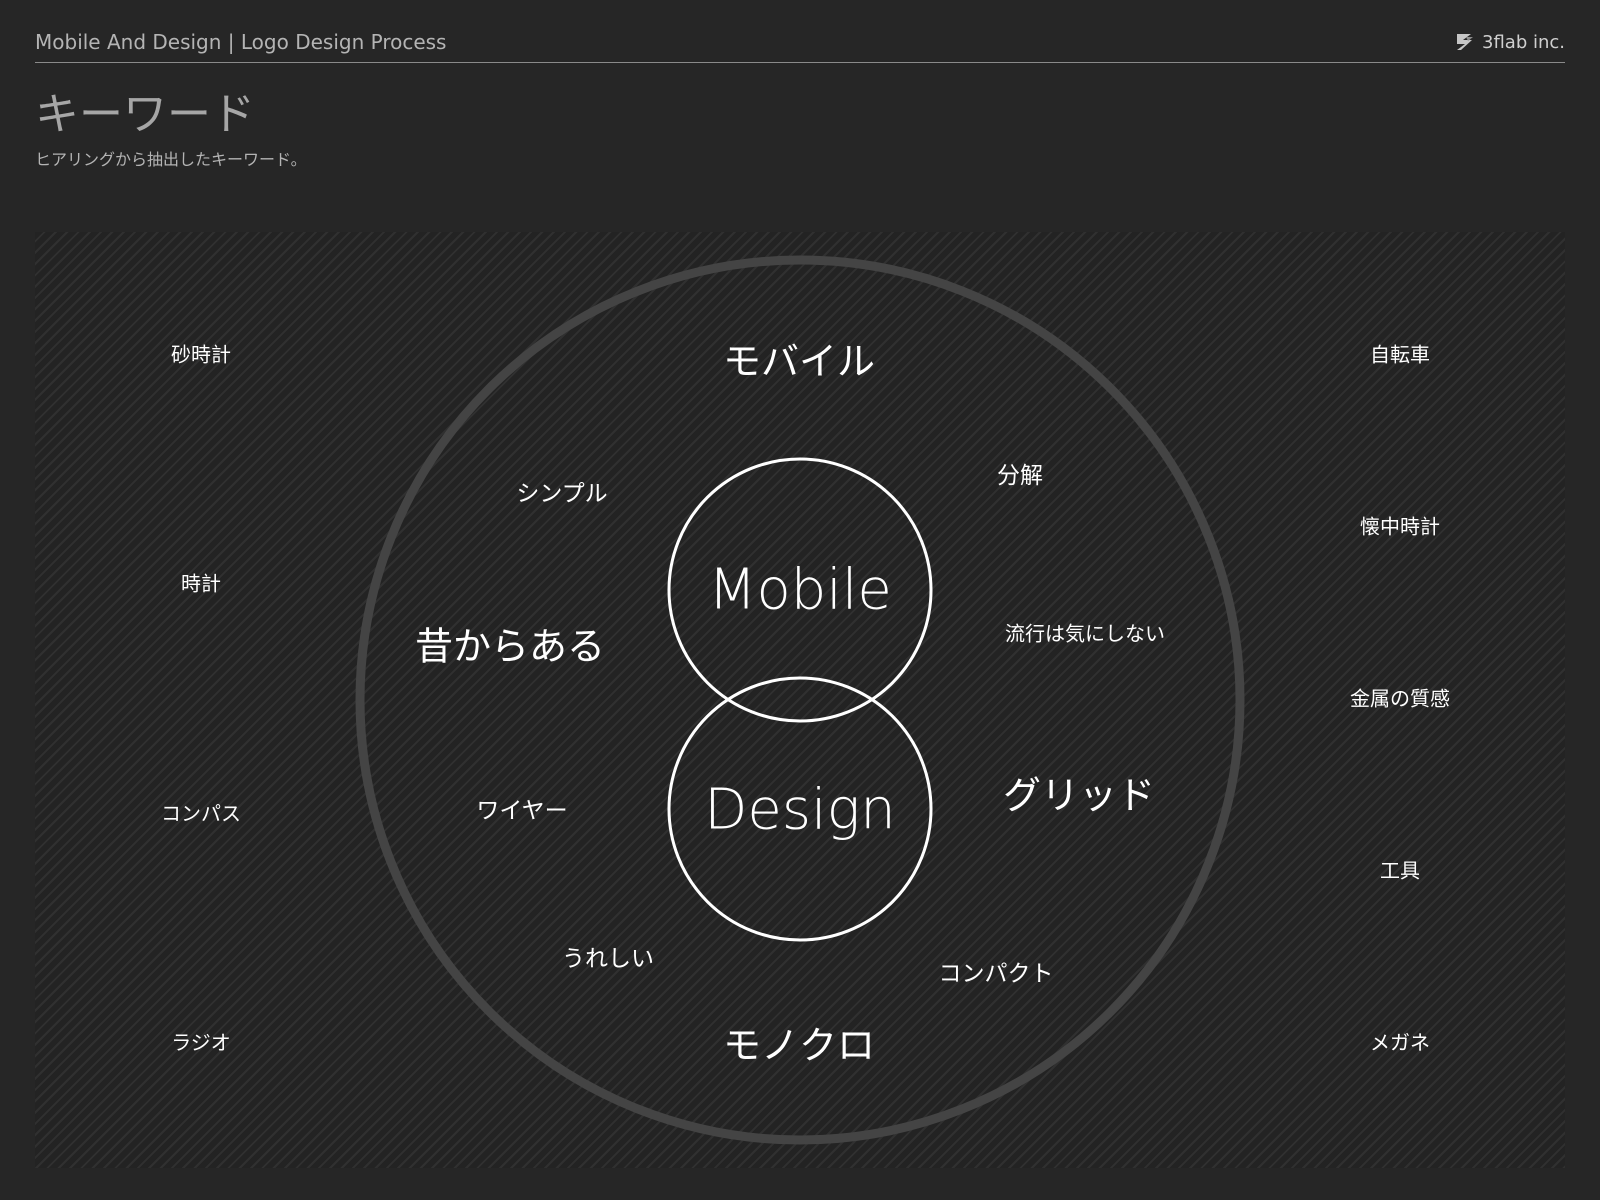 The image size is (1600, 1200). Describe the element at coordinates (1400, 1042) in the screenshot. I see `keyword-megane: メガネ` at that location.